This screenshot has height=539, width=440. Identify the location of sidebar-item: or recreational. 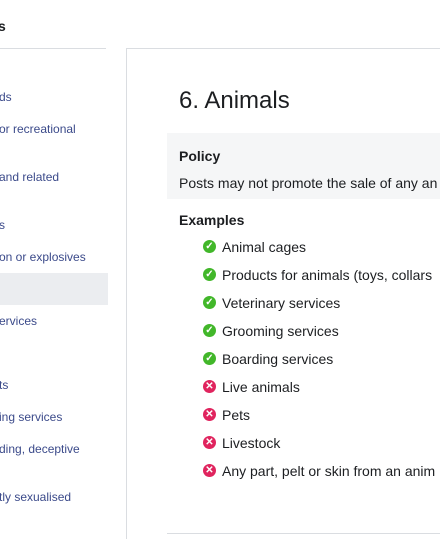
(54, 129).